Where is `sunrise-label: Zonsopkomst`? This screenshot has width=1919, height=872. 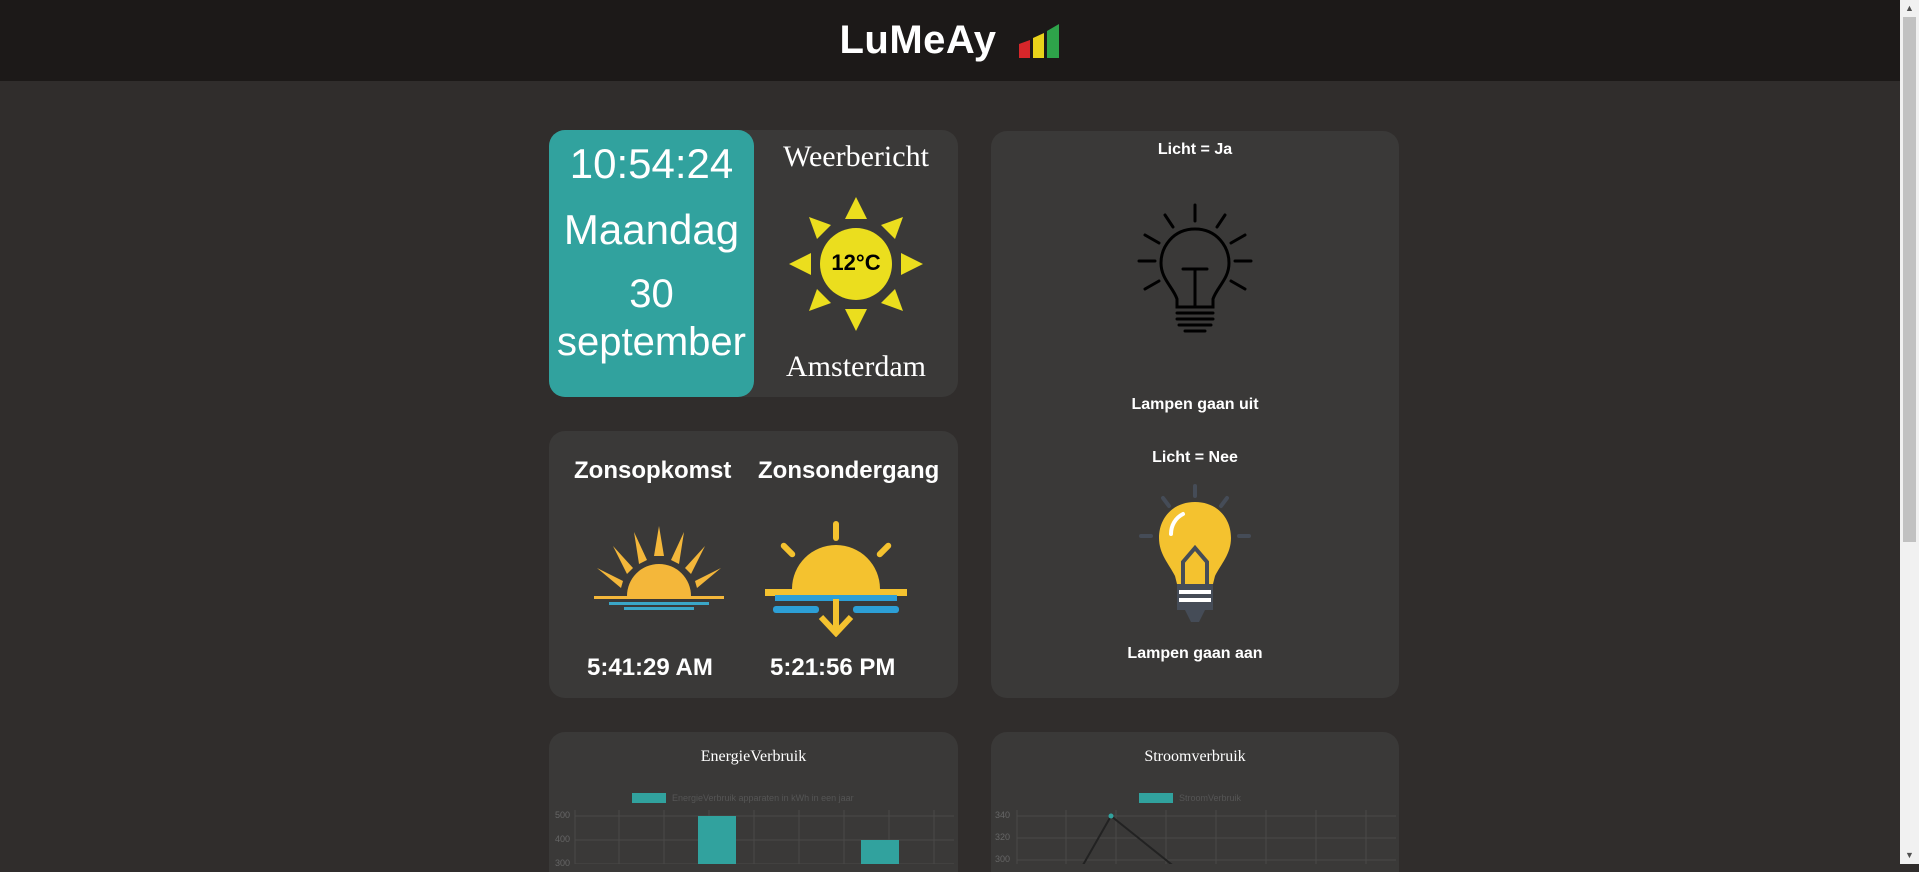
sunrise-label: Zonsopkomst is located at coordinates (653, 470).